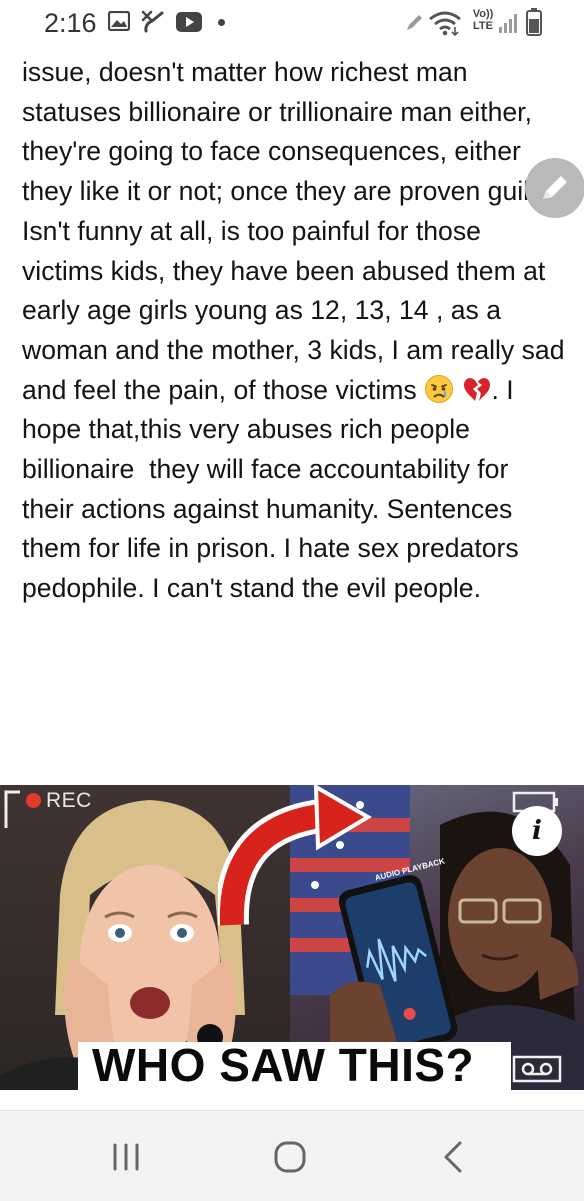 This screenshot has height=1201, width=584. What do you see at coordinates (537, 1069) in the screenshot?
I see `cassette-icon` at bounding box center [537, 1069].